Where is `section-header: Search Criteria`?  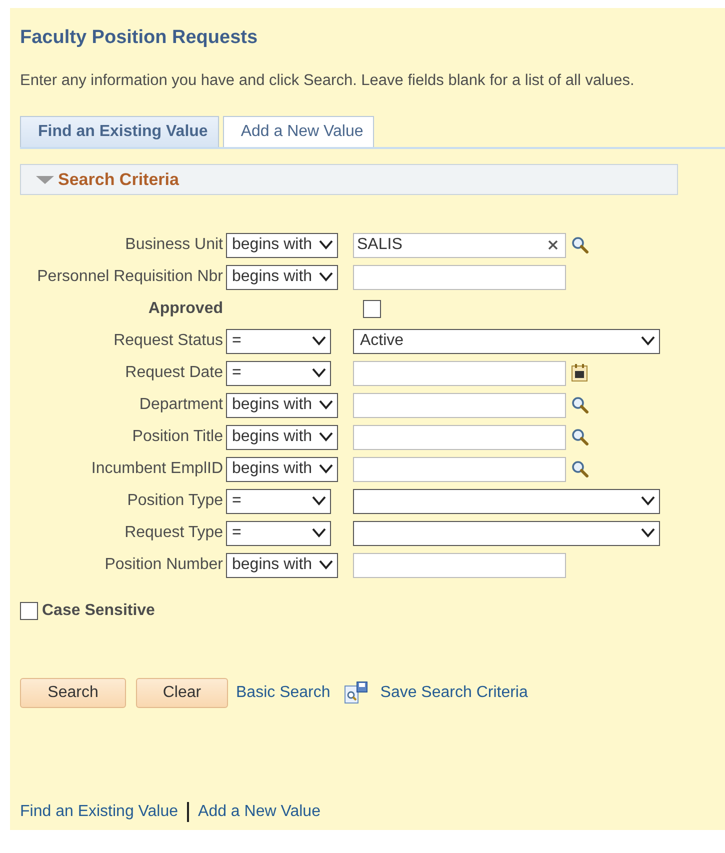 section-header: Search Criteria is located at coordinates (349, 179).